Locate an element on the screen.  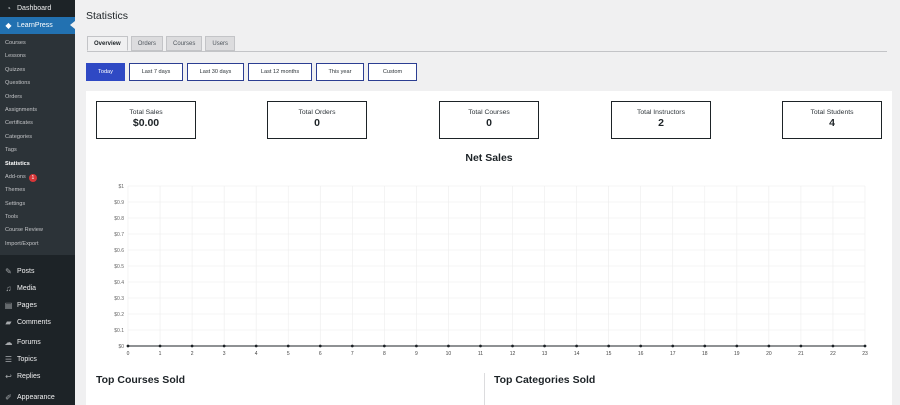
x-tick-label: 6 is located at coordinates (320, 353).